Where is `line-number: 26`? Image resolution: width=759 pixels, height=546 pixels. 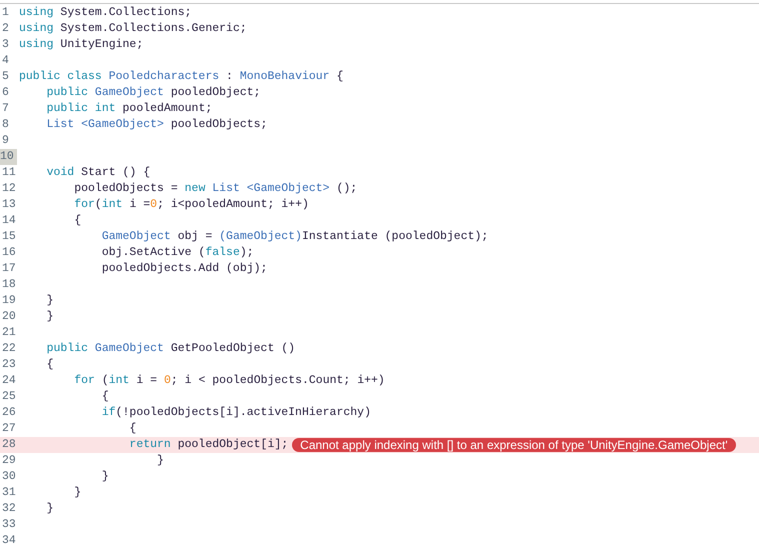 line-number: 26 is located at coordinates (9, 413).